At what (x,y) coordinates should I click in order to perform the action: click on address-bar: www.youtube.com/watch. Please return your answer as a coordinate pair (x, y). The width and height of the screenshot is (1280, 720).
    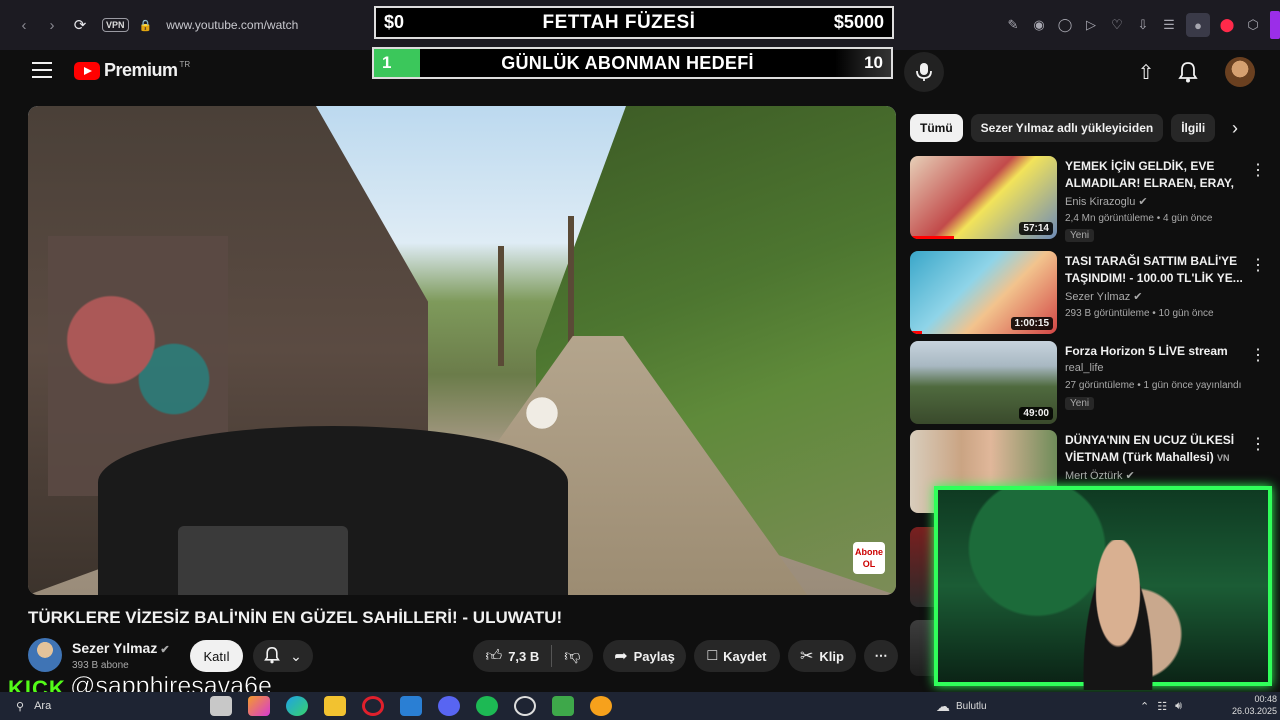
    Looking at the image, I should click on (232, 25).